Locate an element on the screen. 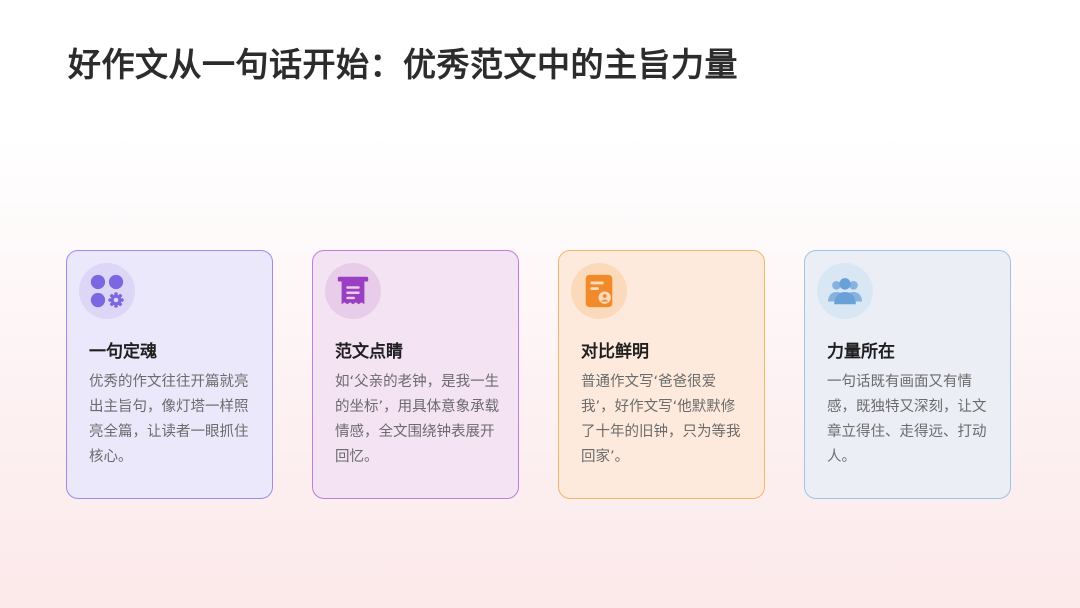 This screenshot has width=1080, height=608. card-description: 如‘父亲的老钟，是我一生的坐标’，用具体意象承载情感，全文围绕钟表展开回忆。 is located at coordinates (417, 419).